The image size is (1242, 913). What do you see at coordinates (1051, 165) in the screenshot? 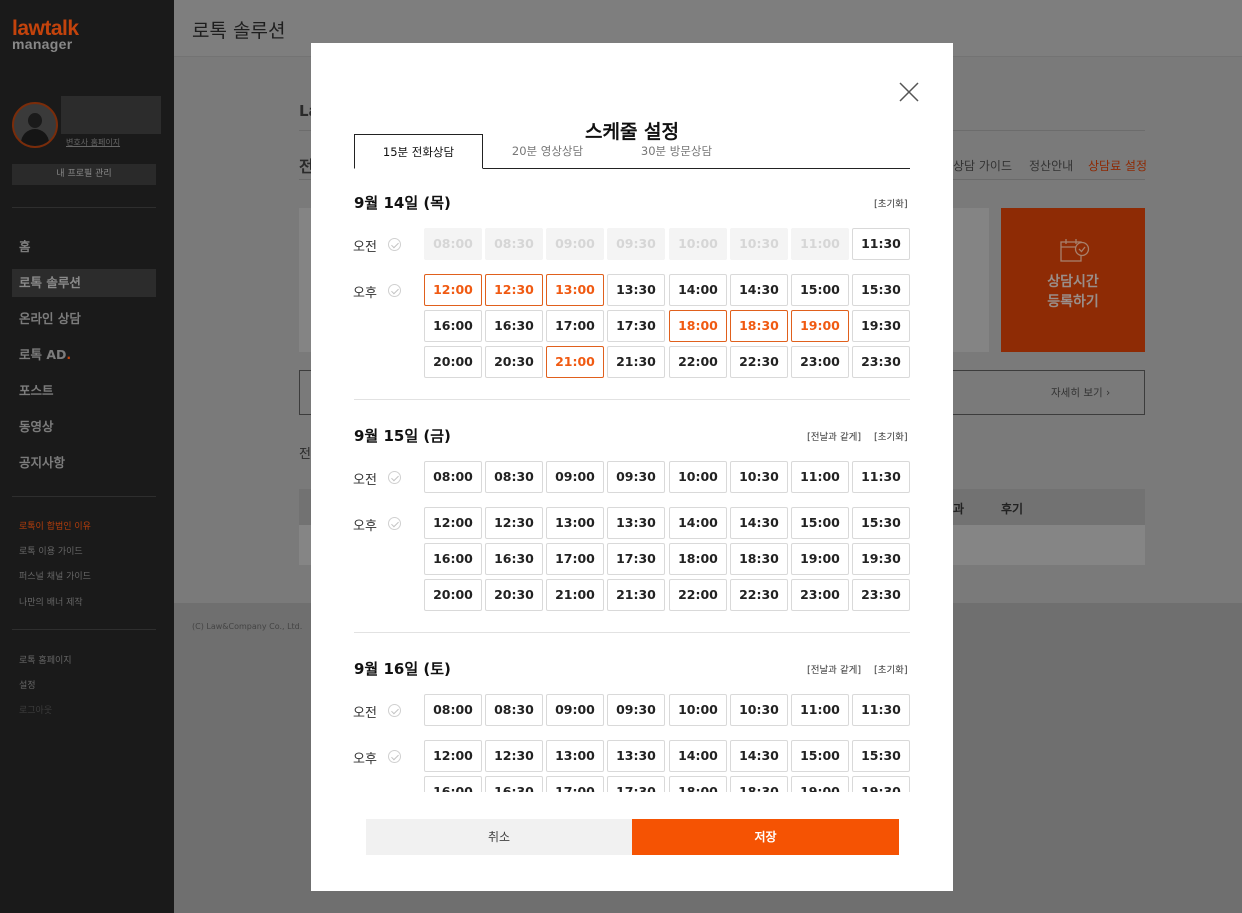
I see `bg-link-settlement: 정산안내` at bounding box center [1051, 165].